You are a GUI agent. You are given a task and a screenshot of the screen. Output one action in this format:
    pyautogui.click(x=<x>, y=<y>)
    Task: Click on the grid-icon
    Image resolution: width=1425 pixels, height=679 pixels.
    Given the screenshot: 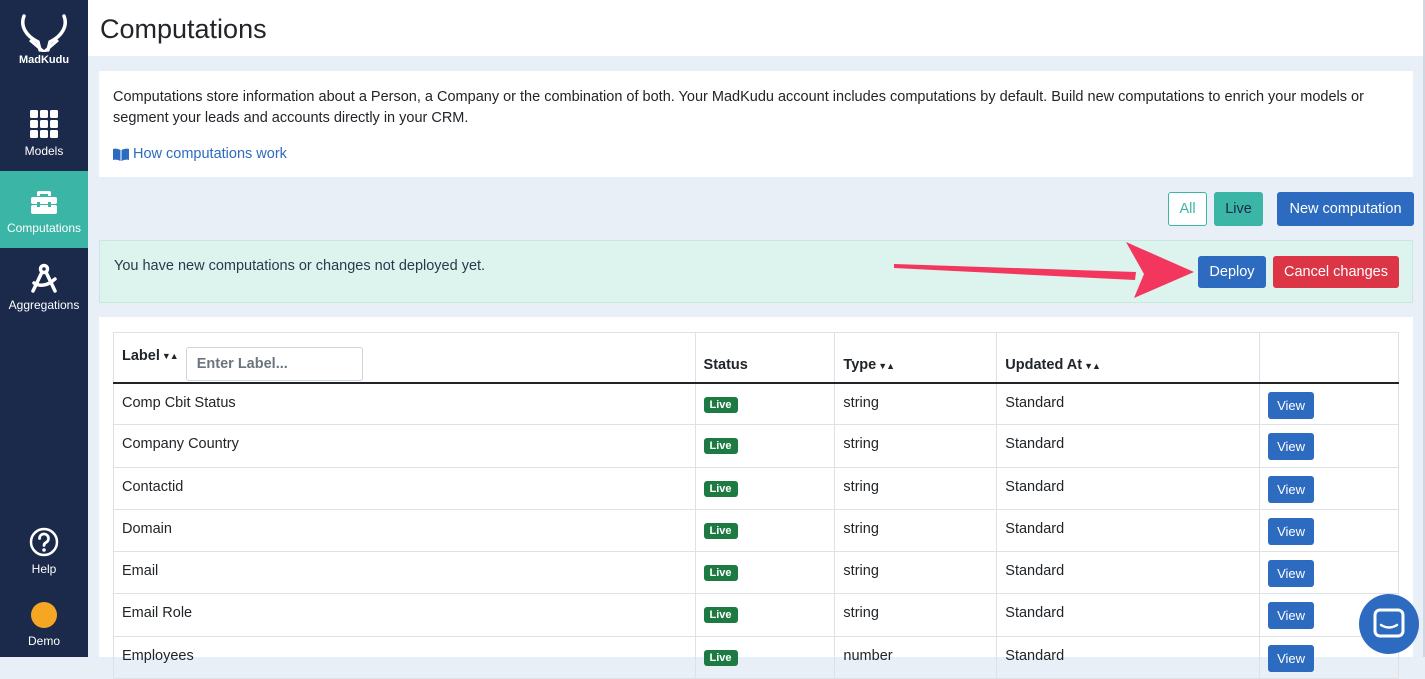 What is the action you would take?
    pyautogui.click(x=44, y=124)
    